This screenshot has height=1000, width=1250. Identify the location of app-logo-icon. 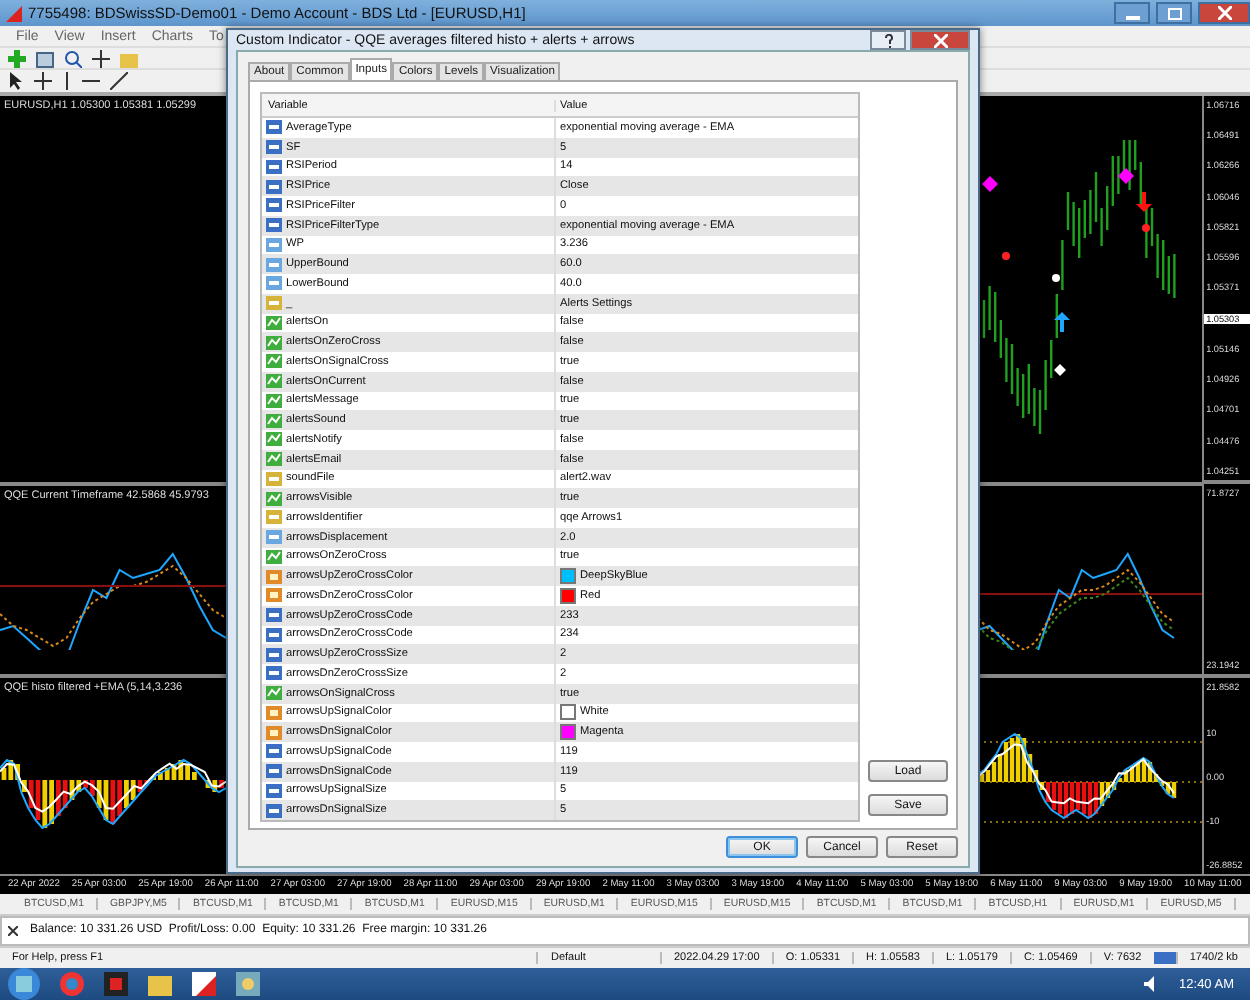
(14, 13).